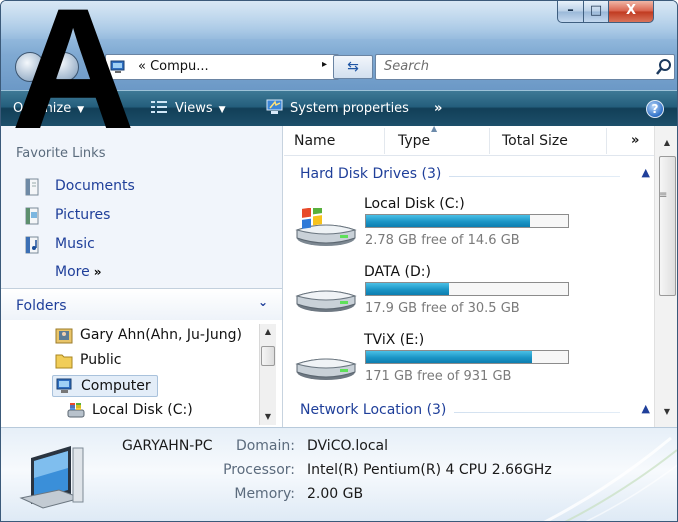  What do you see at coordinates (394, 340) in the screenshot?
I see `drive-name: TViX (E:)` at bounding box center [394, 340].